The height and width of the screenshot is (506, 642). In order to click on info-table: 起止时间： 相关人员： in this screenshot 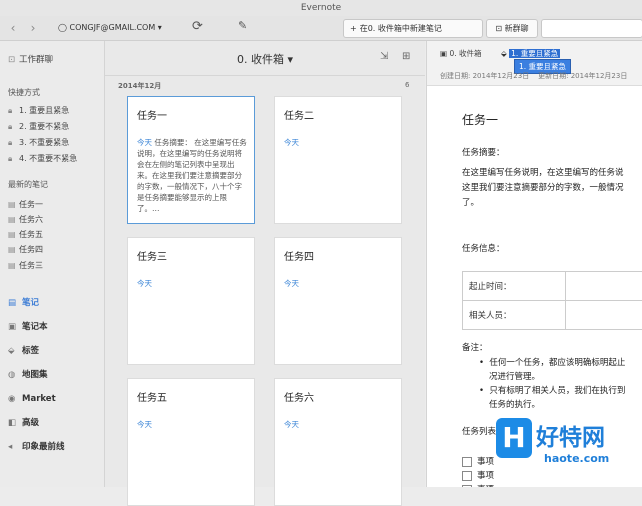, I will do `click(552, 300)`.